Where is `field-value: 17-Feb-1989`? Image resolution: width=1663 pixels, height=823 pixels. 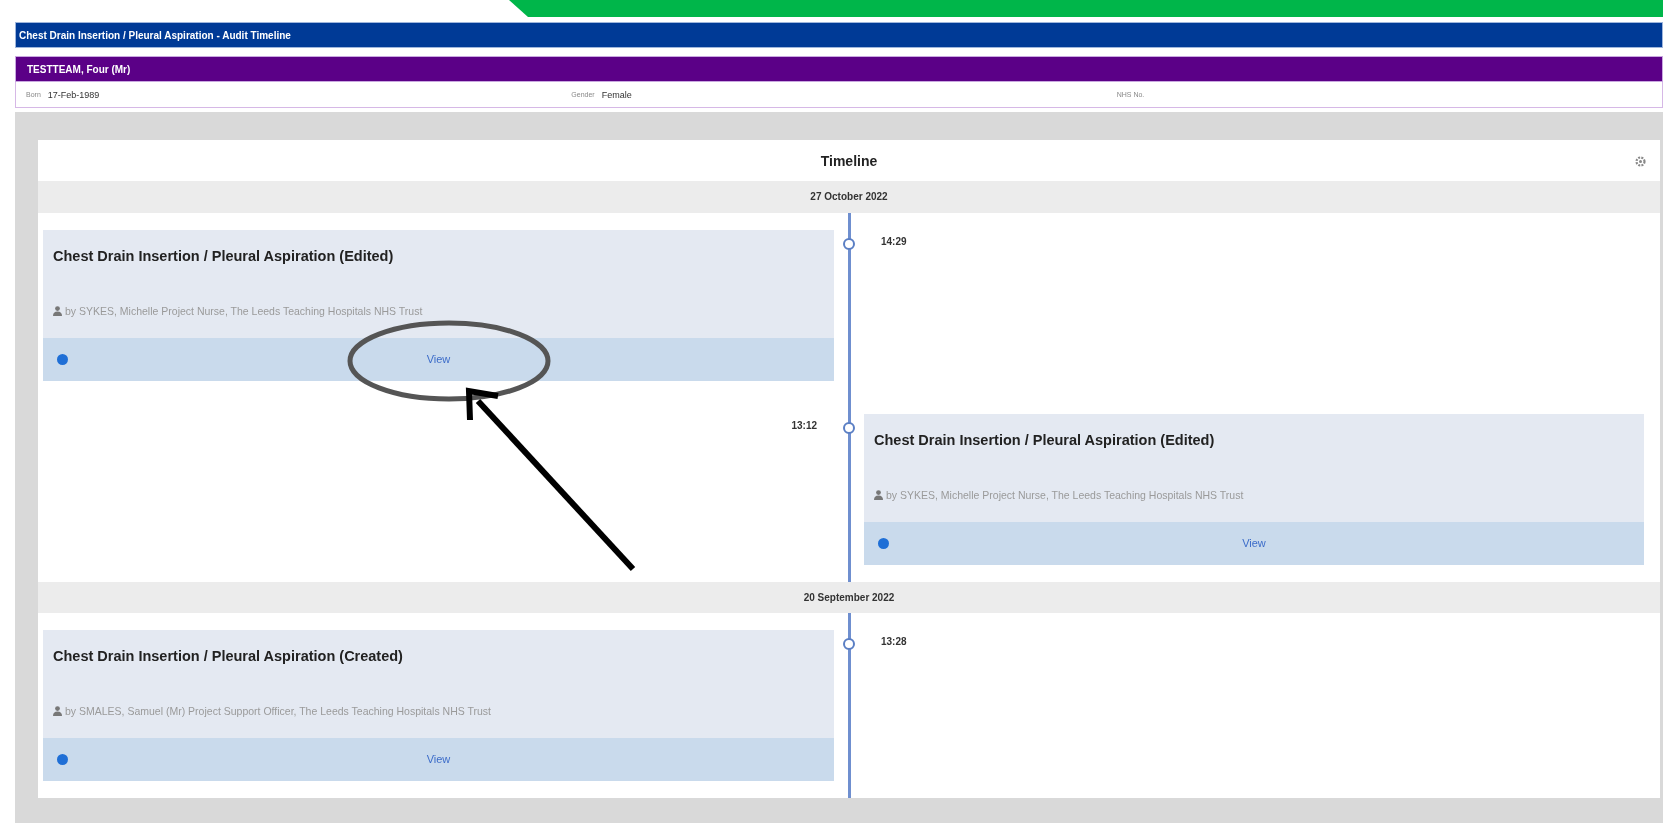
field-value: 17-Feb-1989 is located at coordinates (73, 94).